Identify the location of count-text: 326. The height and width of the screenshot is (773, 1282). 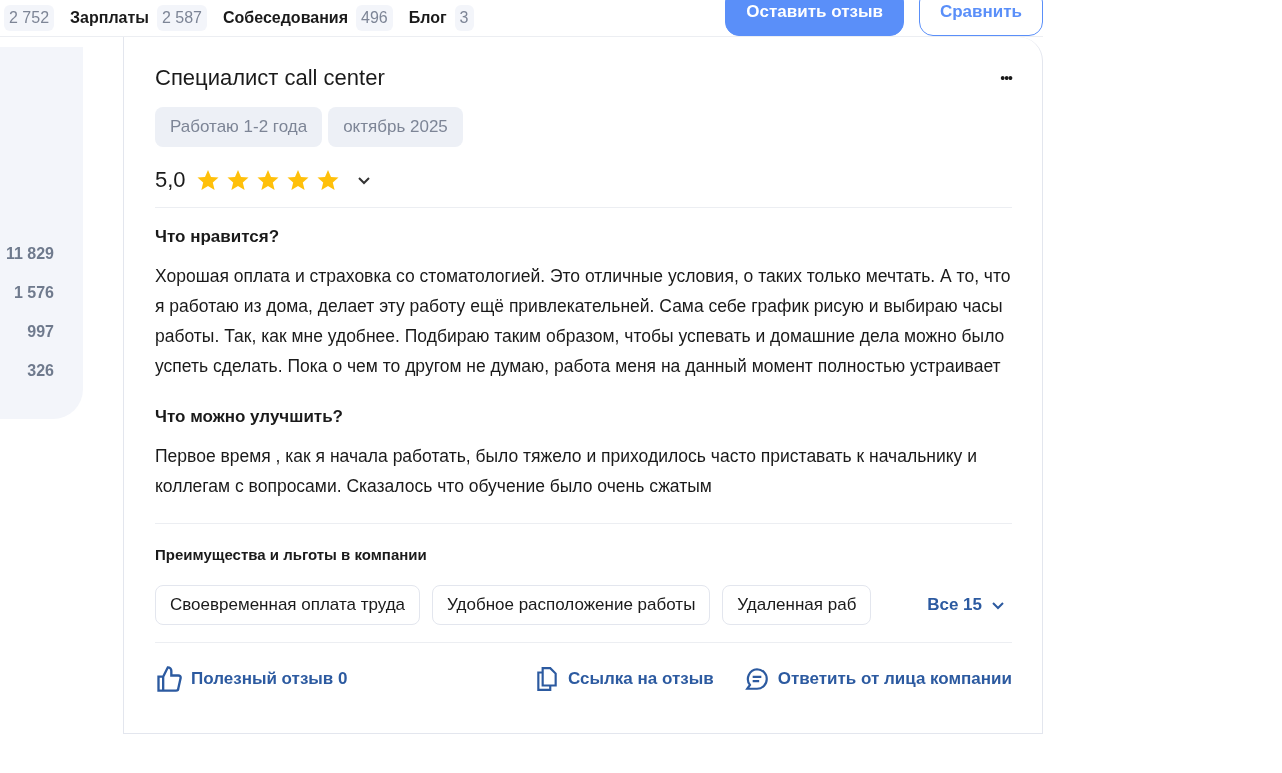
(40, 371).